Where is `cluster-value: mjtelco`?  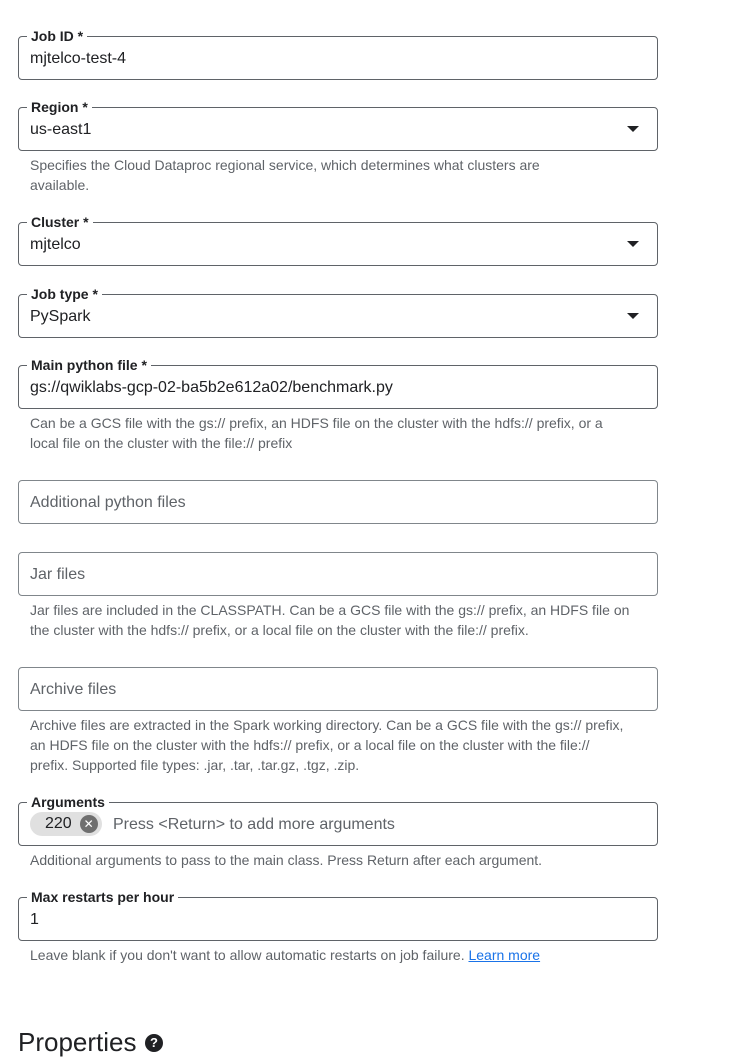
cluster-value: mjtelco is located at coordinates (55, 244).